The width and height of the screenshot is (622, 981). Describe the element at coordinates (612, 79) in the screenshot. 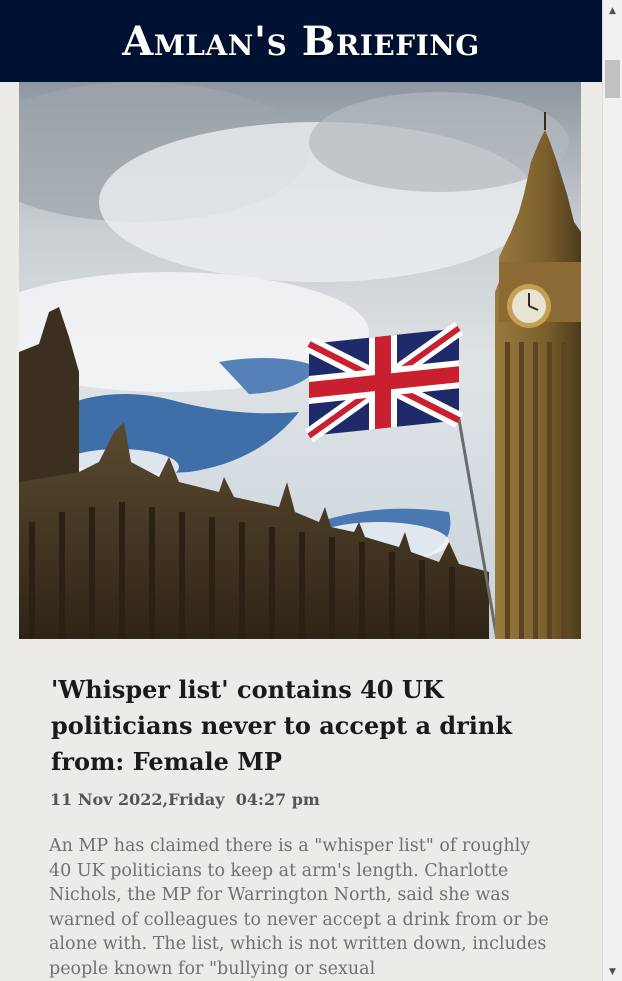

I see `scrollbar-thumb` at that location.